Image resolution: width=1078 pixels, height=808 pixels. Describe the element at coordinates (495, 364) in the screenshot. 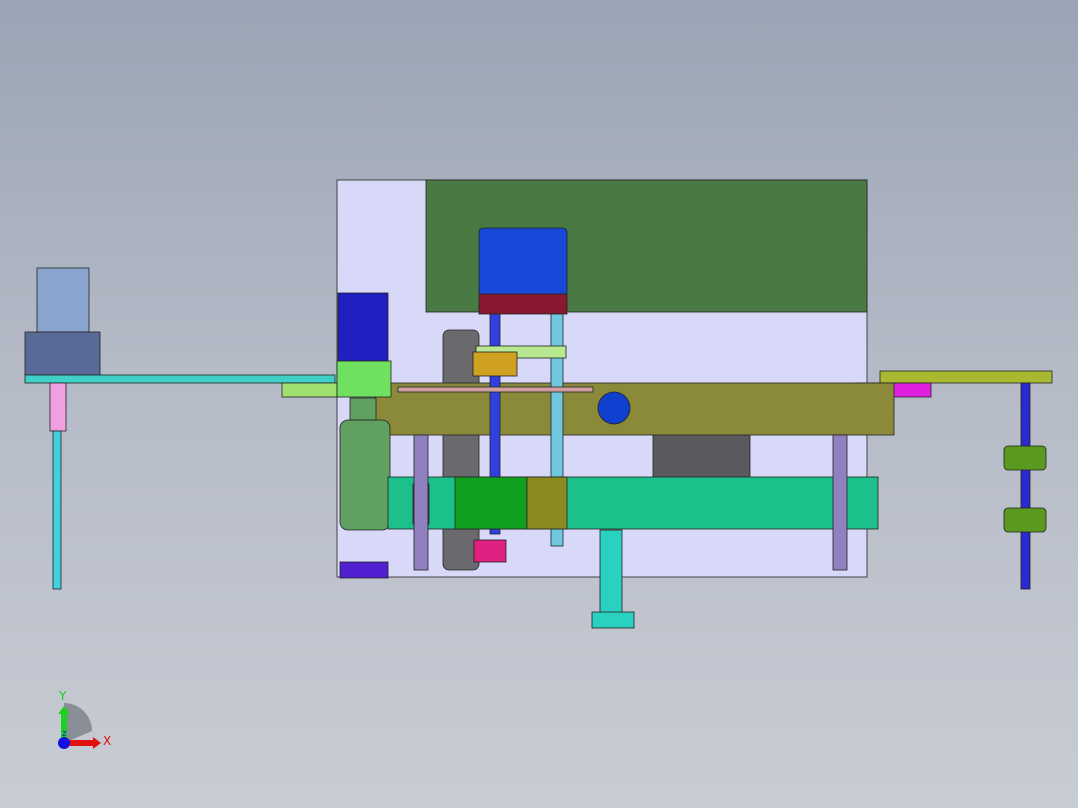

I see `gold-coupling` at that location.